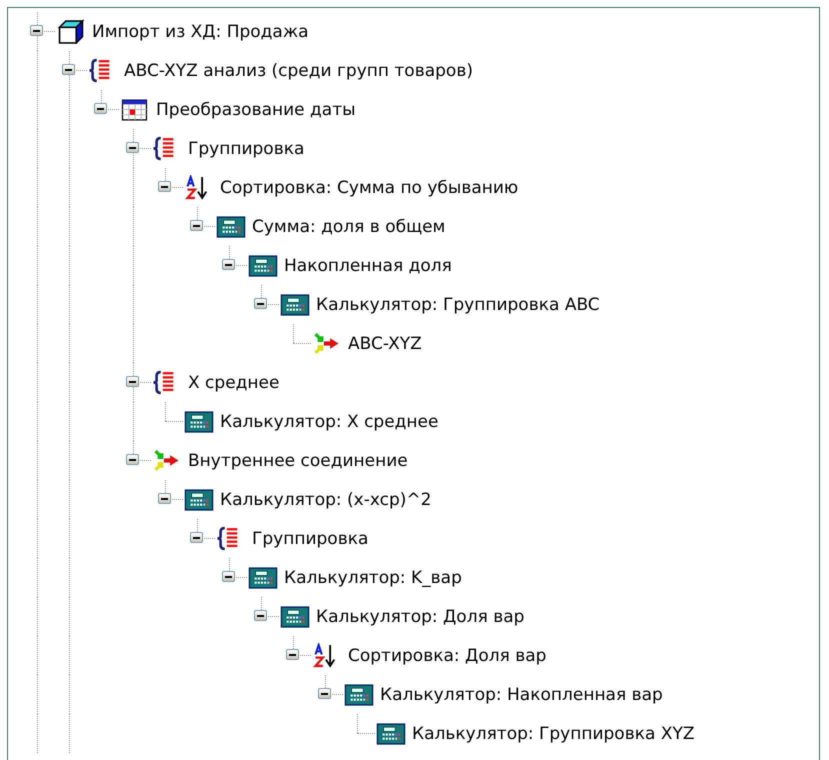 This screenshot has width=829, height=760. I want to click on tree-item: X среднее, so click(234, 382).